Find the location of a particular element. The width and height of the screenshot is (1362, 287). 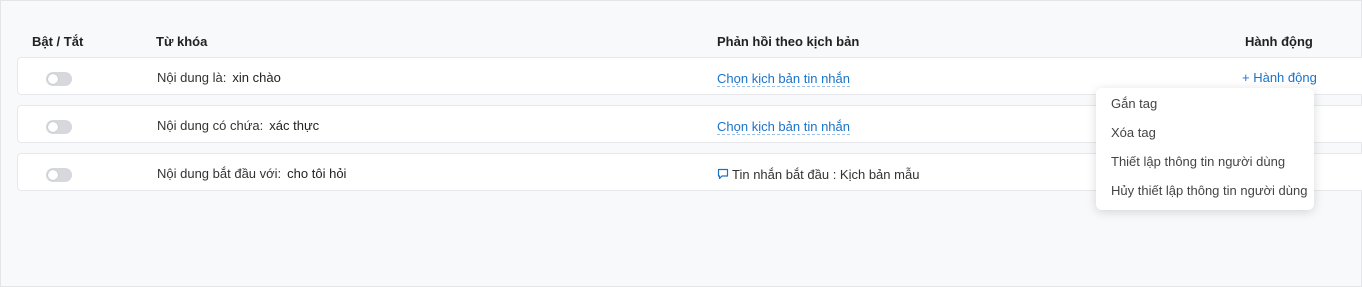

keyword-cell: Nội dung bắt đầu với: cho tôi hỏi is located at coordinates (251, 173).